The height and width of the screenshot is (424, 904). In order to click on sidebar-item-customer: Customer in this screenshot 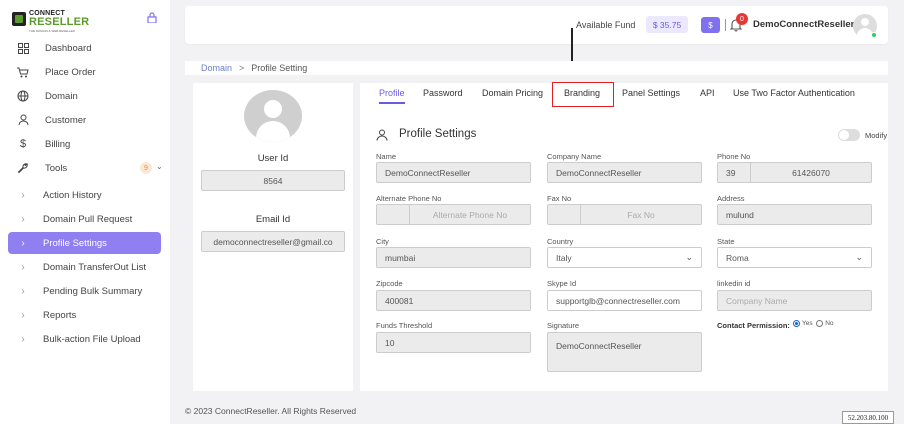, I will do `click(84, 120)`.